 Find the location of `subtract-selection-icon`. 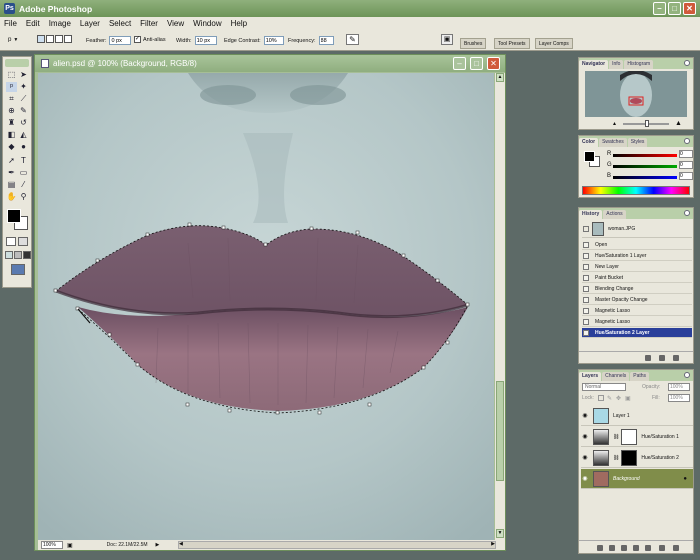

subtract-selection-icon is located at coordinates (59, 39).